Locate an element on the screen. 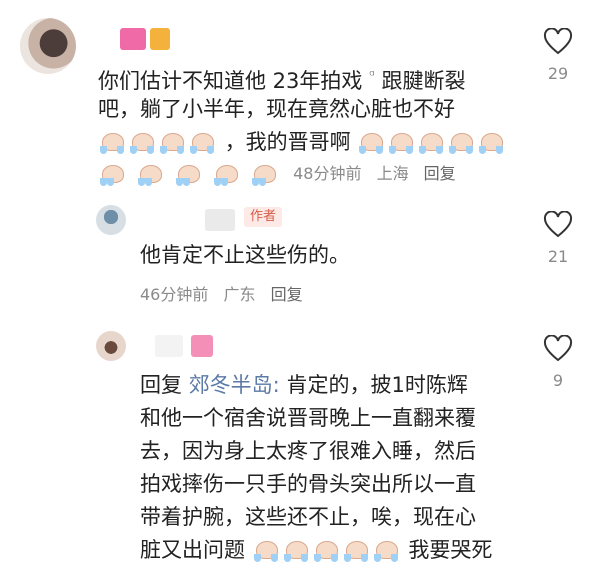 The width and height of the screenshot is (600, 567). at-icon: ᵅ is located at coordinates (372, 76).